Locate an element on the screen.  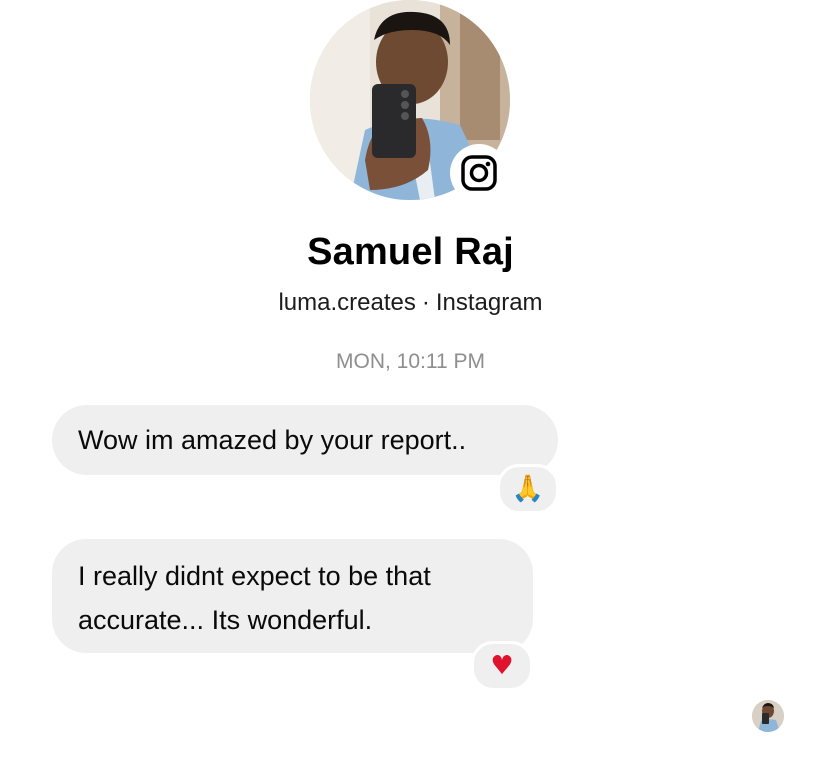
seen-avatar-icon is located at coordinates (768, 716).